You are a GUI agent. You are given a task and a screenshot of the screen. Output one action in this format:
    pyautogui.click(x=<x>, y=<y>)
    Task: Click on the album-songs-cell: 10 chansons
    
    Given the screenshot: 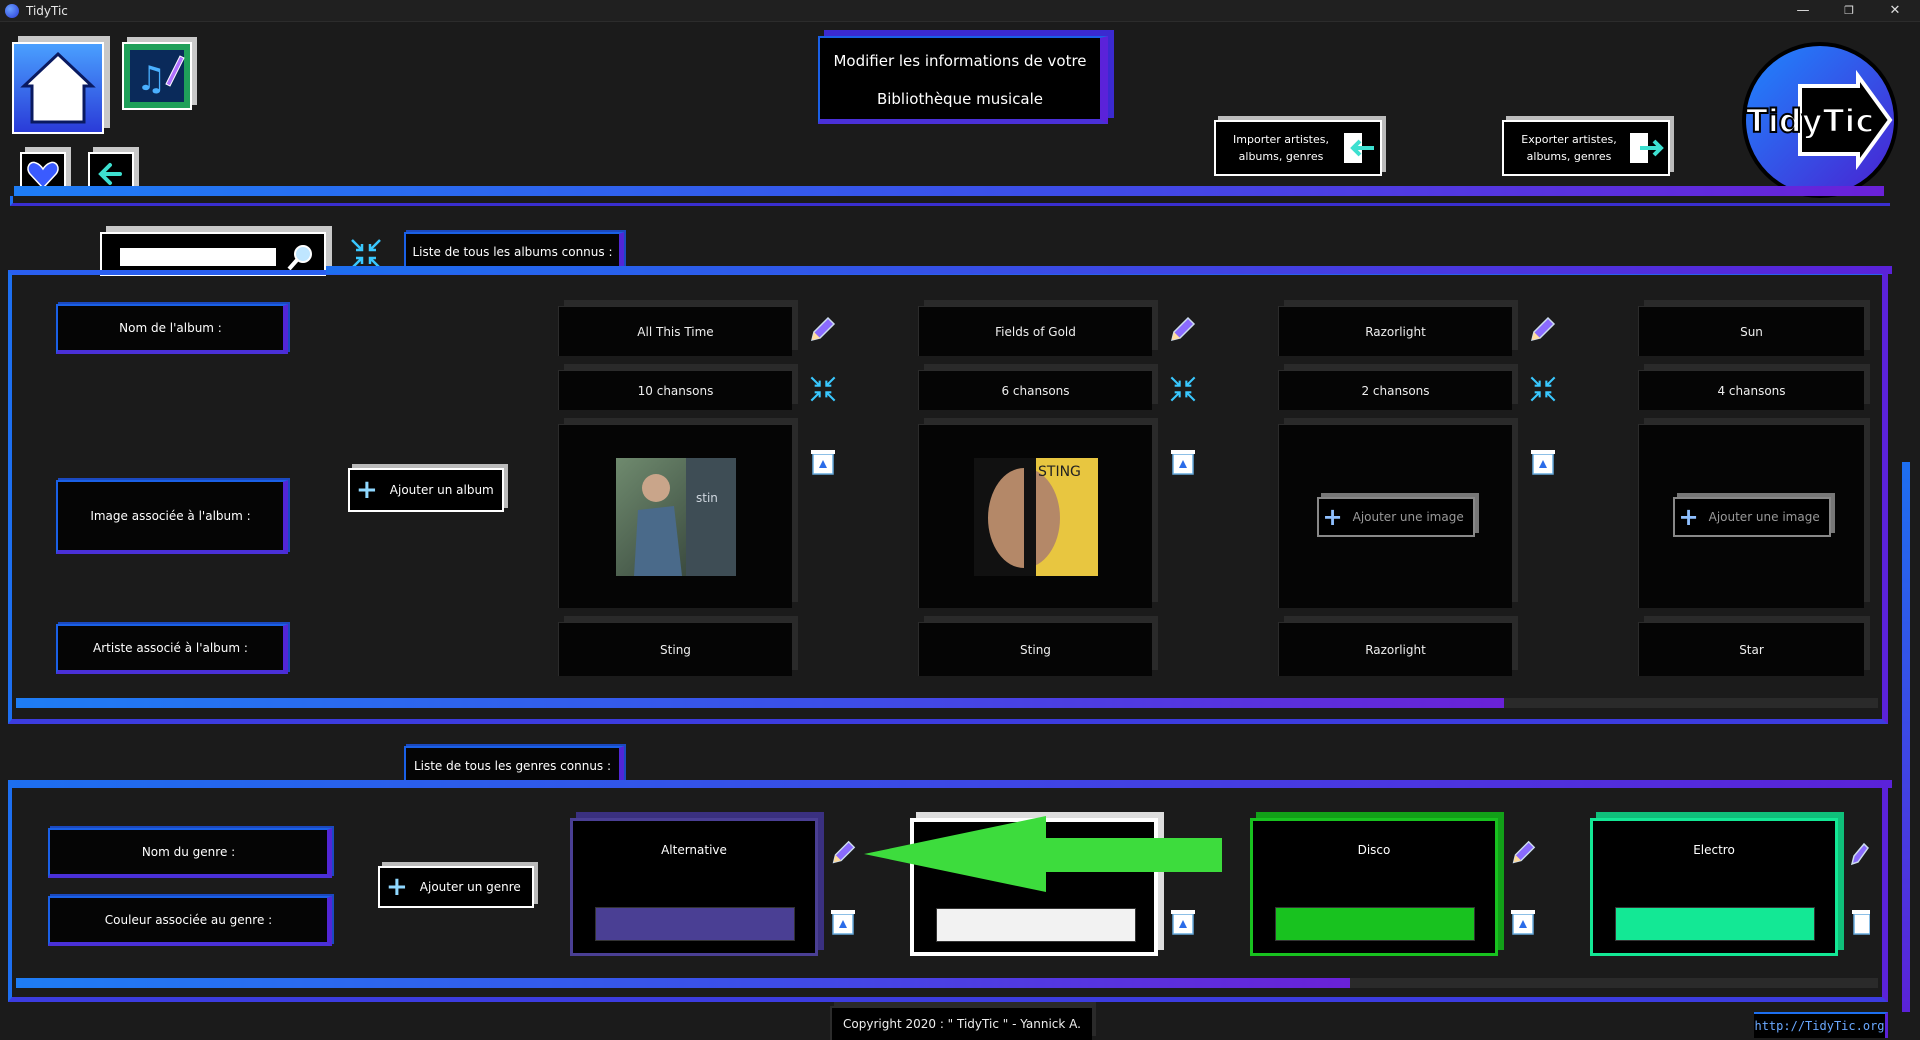 What is the action you would take?
    pyautogui.click(x=675, y=390)
    